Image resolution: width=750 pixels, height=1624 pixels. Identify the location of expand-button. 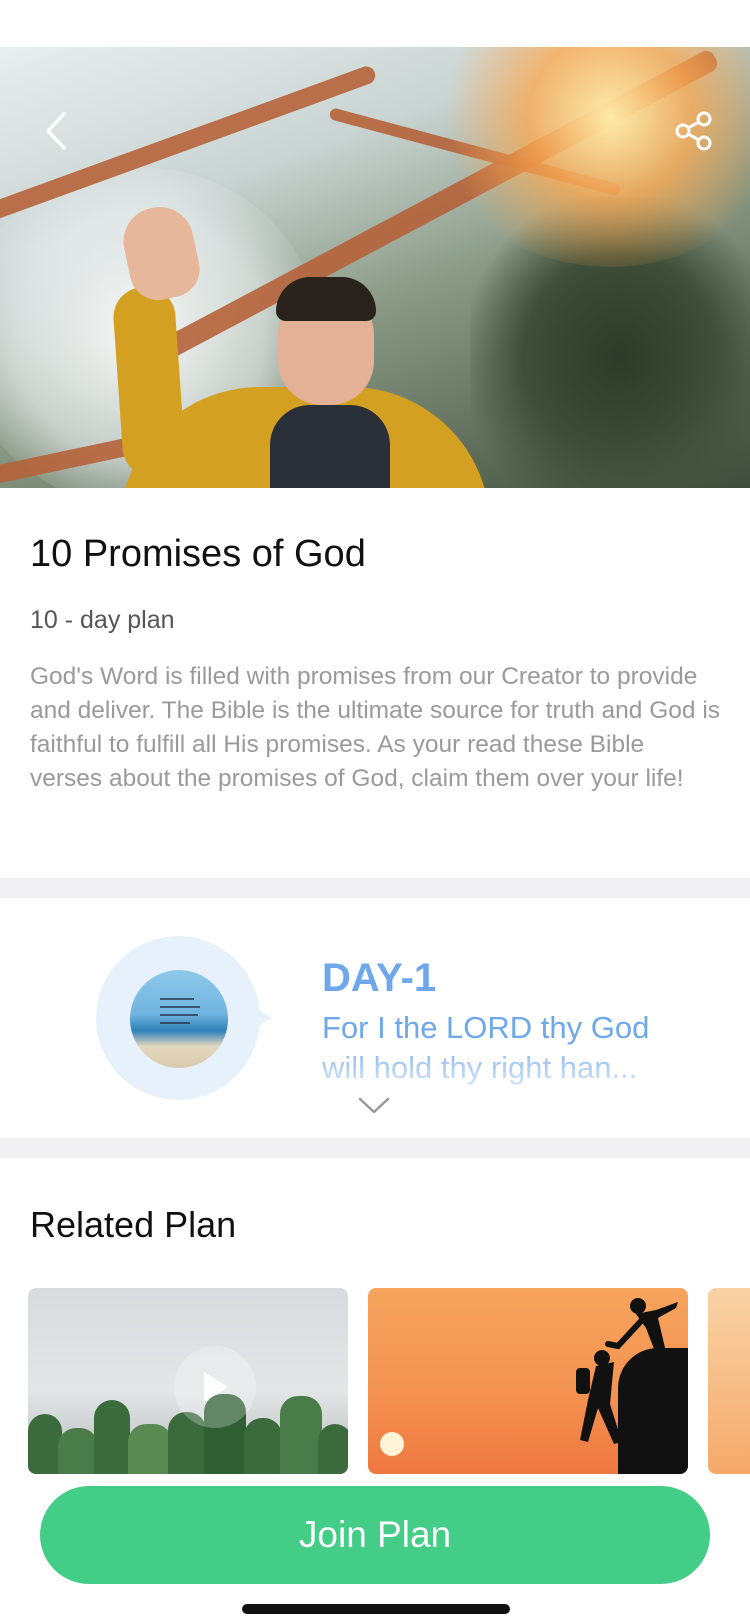
(374, 1106).